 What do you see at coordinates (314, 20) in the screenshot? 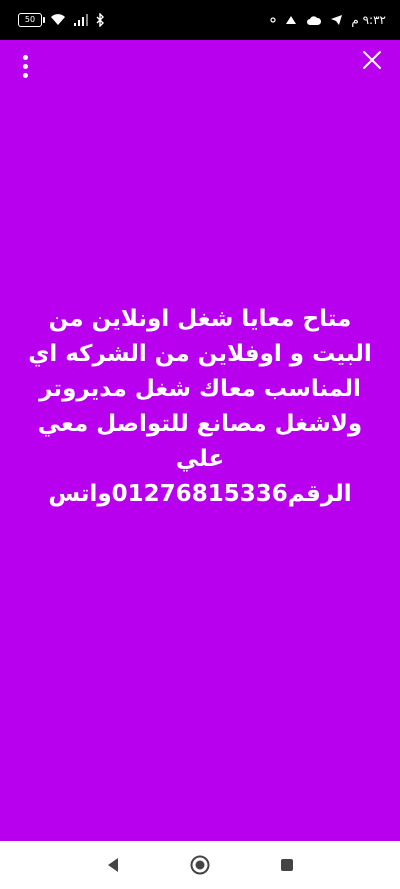
I see `cloud-icon` at bounding box center [314, 20].